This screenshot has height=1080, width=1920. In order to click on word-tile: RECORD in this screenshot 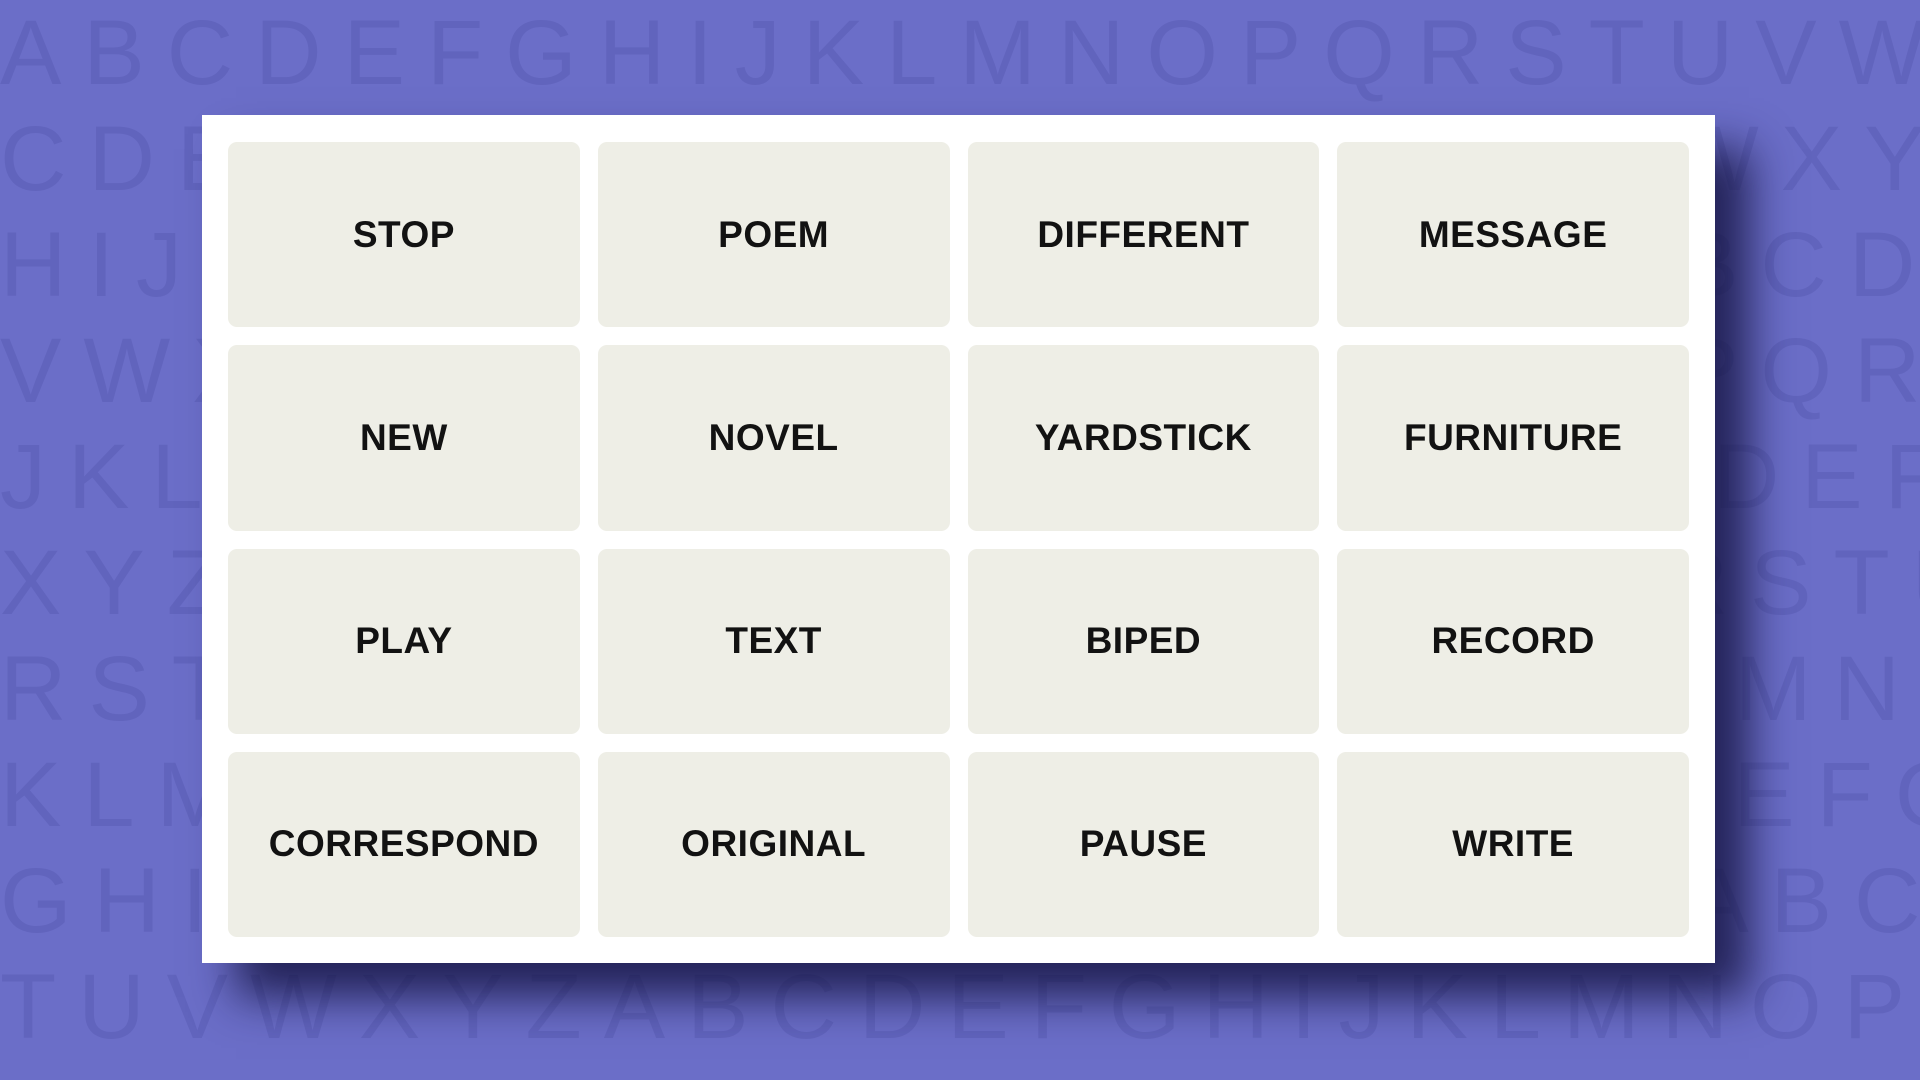, I will do `click(1513, 641)`.